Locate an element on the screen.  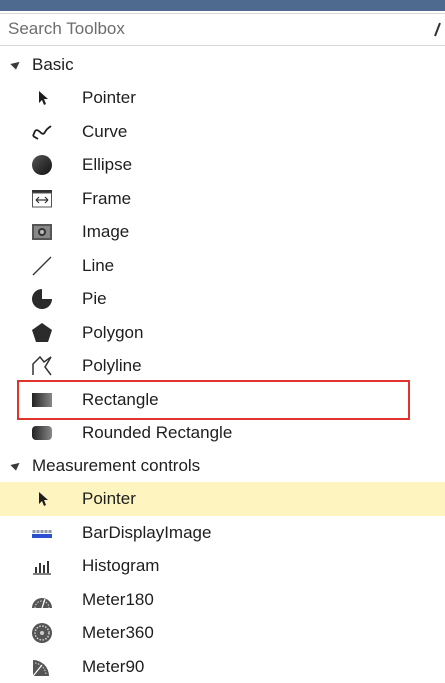
item-label: Meter180 is located at coordinates (118, 600).